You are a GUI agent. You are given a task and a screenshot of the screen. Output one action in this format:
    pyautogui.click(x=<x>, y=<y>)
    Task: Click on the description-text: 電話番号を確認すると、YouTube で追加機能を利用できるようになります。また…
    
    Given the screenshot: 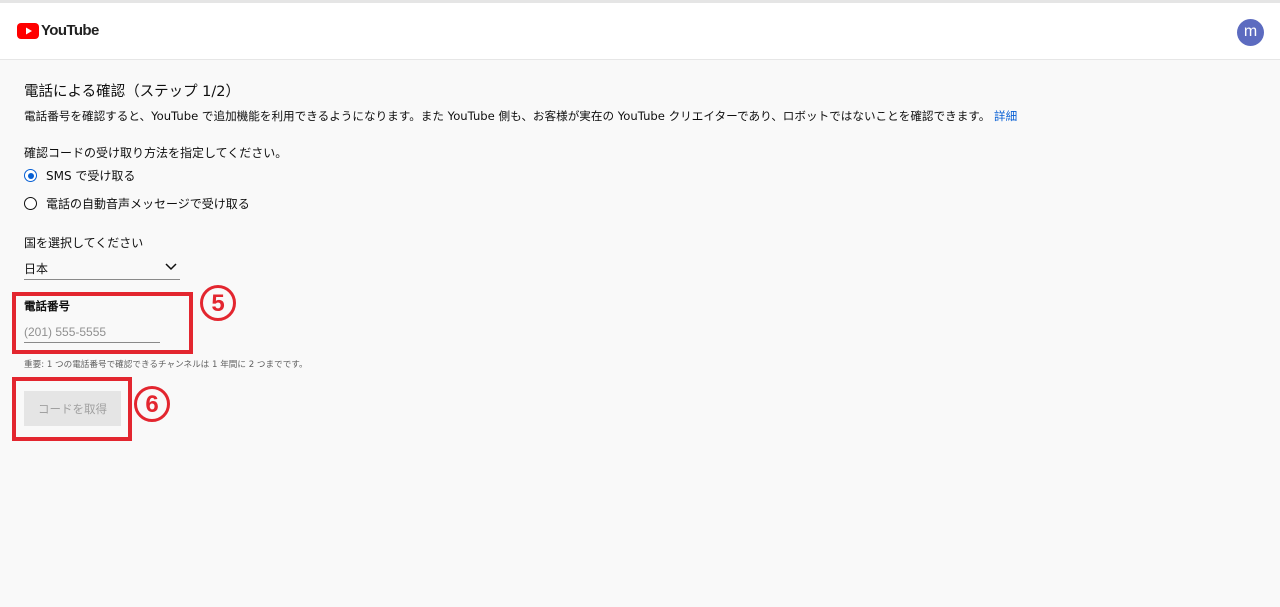 What is the action you would take?
    pyautogui.click(x=507, y=116)
    